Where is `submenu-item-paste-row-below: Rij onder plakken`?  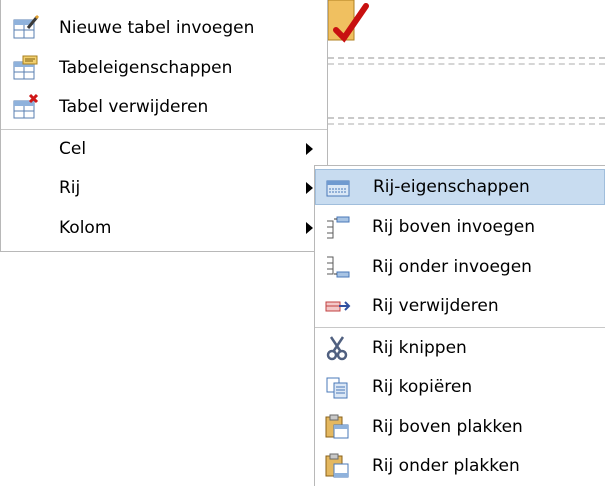 submenu-item-paste-row-below: Rij onder plakken is located at coordinates (460, 466).